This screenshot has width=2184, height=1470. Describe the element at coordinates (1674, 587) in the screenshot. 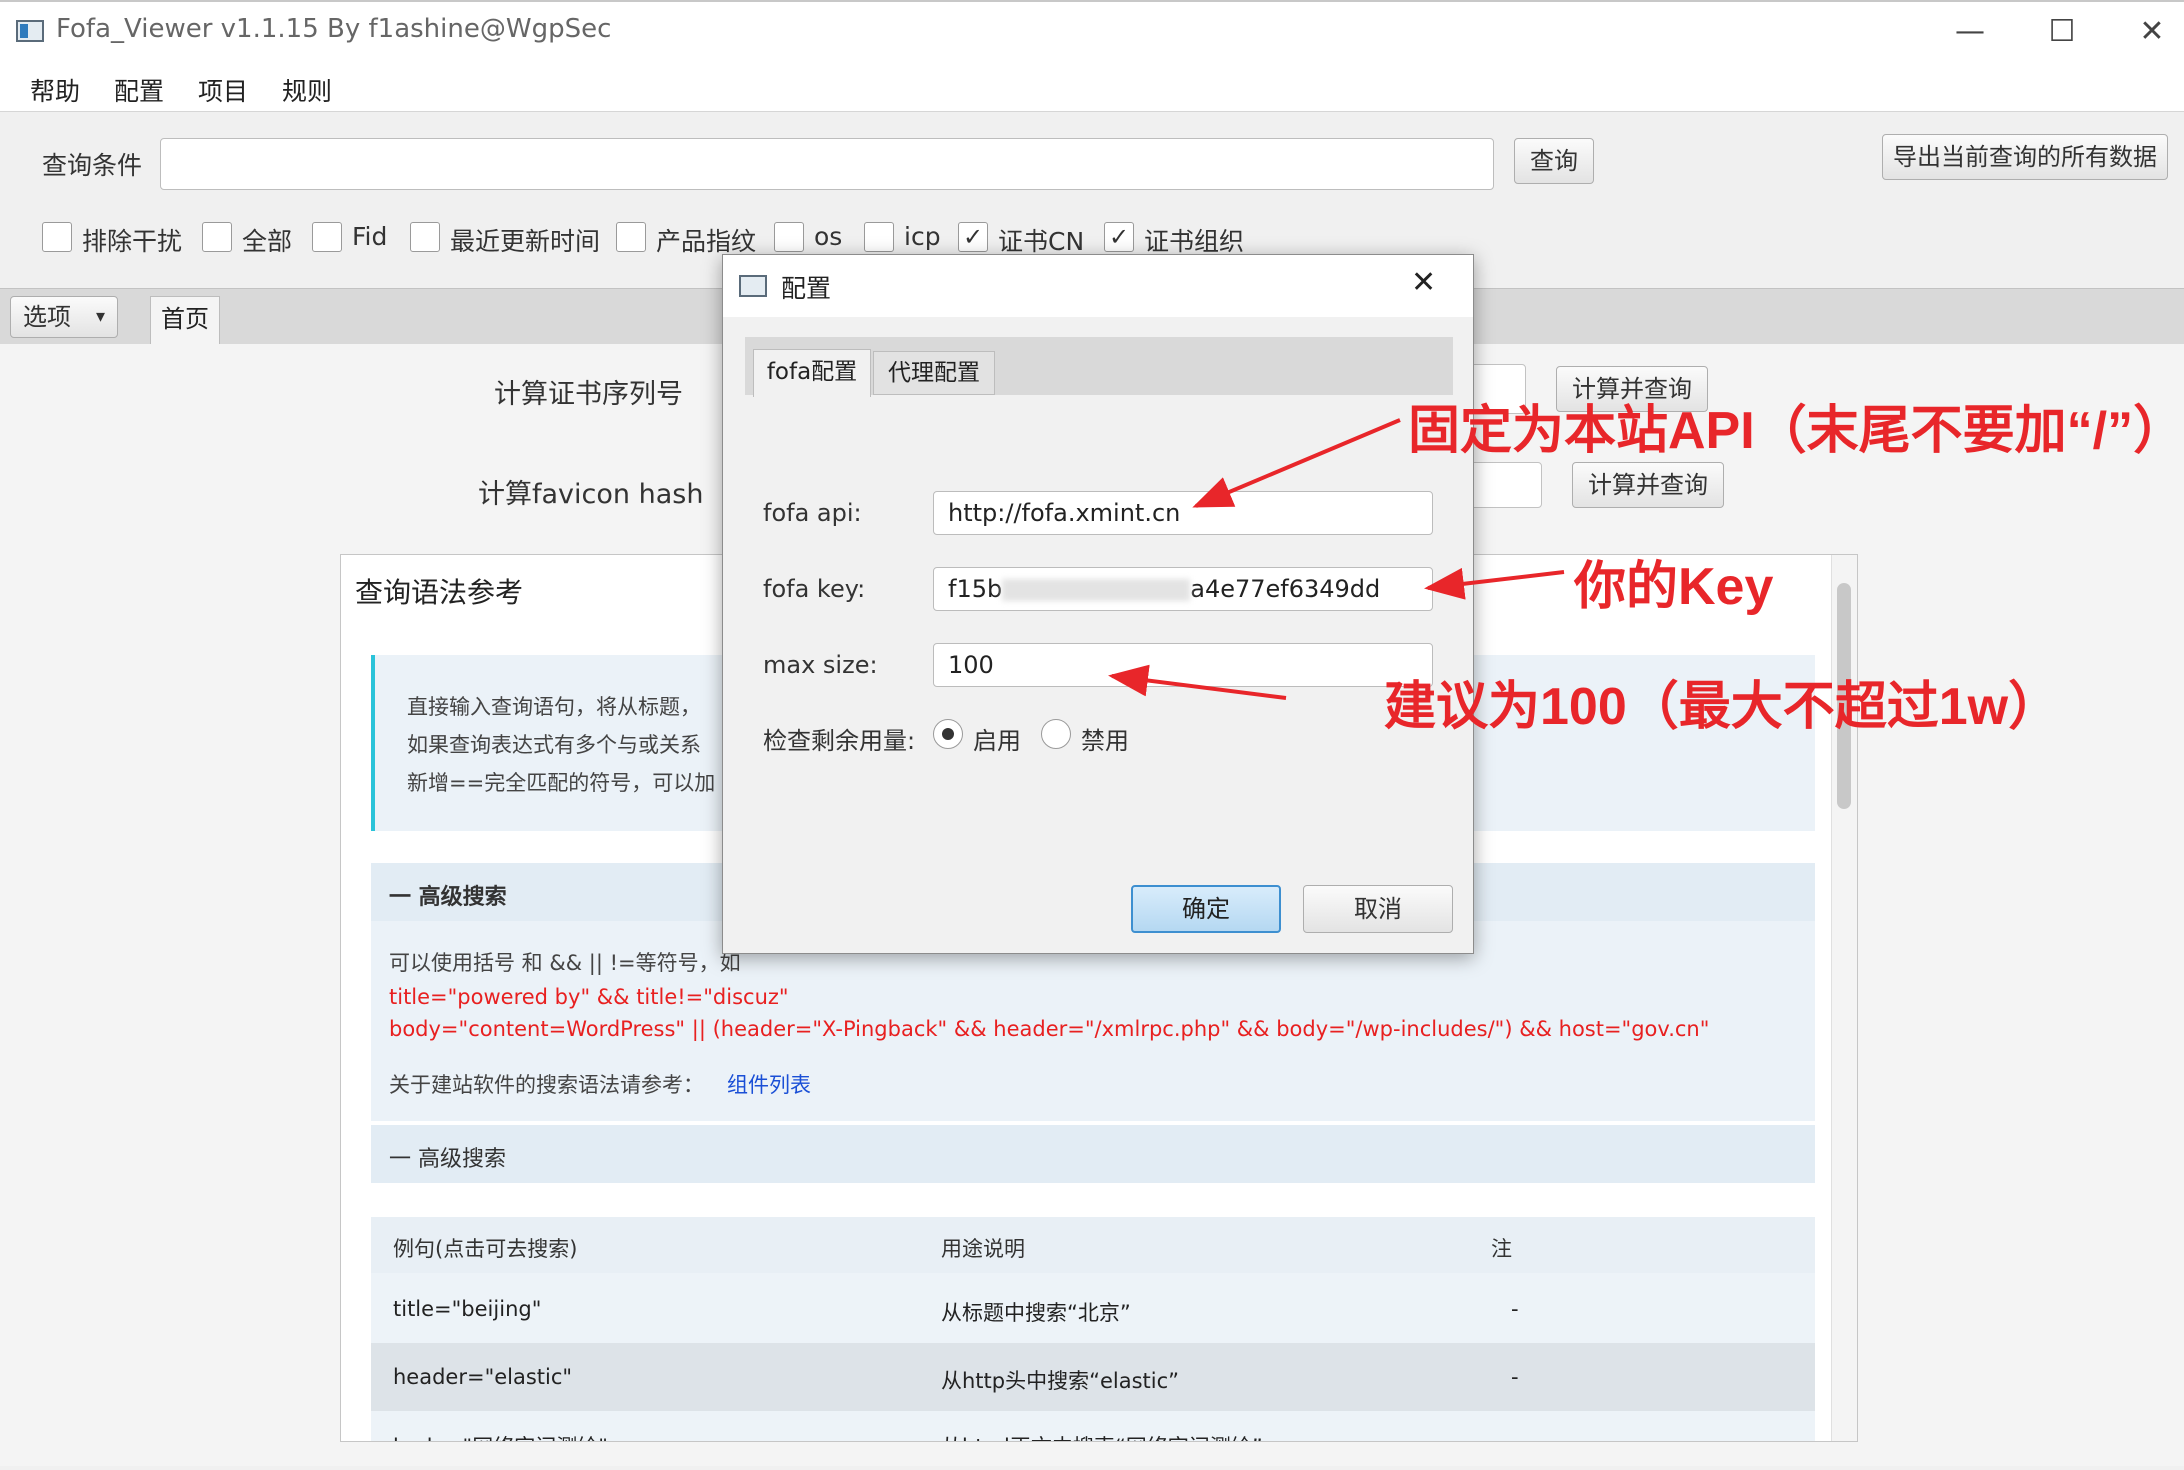

I see `key-annotation: 你的Key` at that location.